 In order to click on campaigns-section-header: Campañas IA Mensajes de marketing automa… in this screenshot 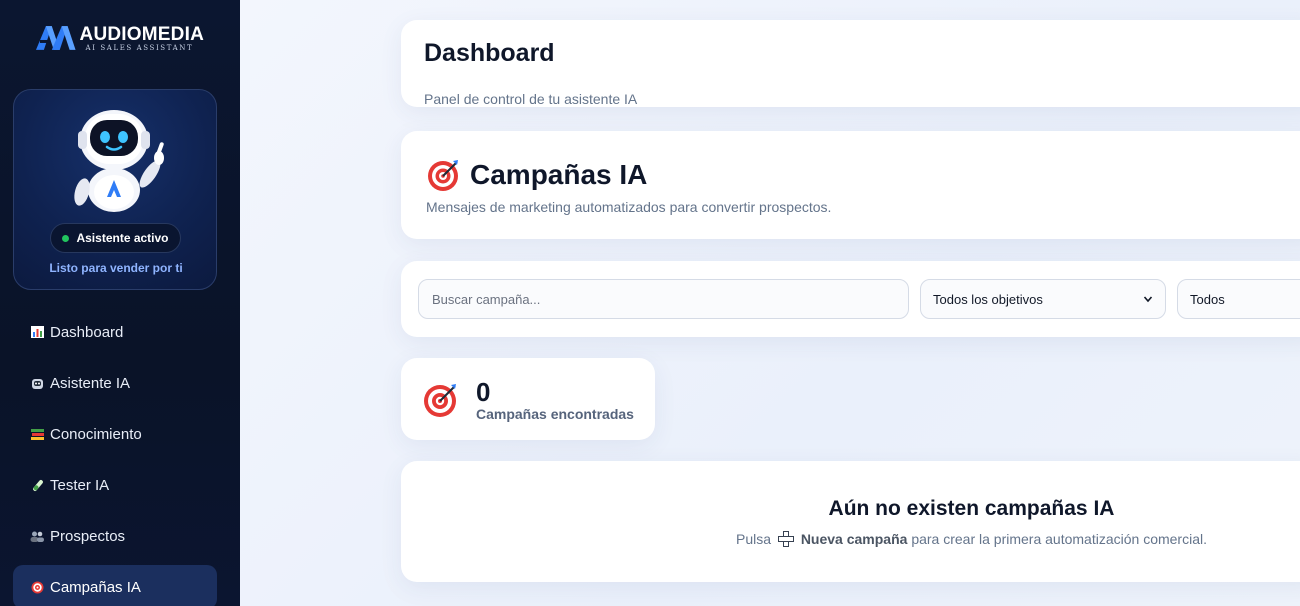, I will do `click(850, 185)`.